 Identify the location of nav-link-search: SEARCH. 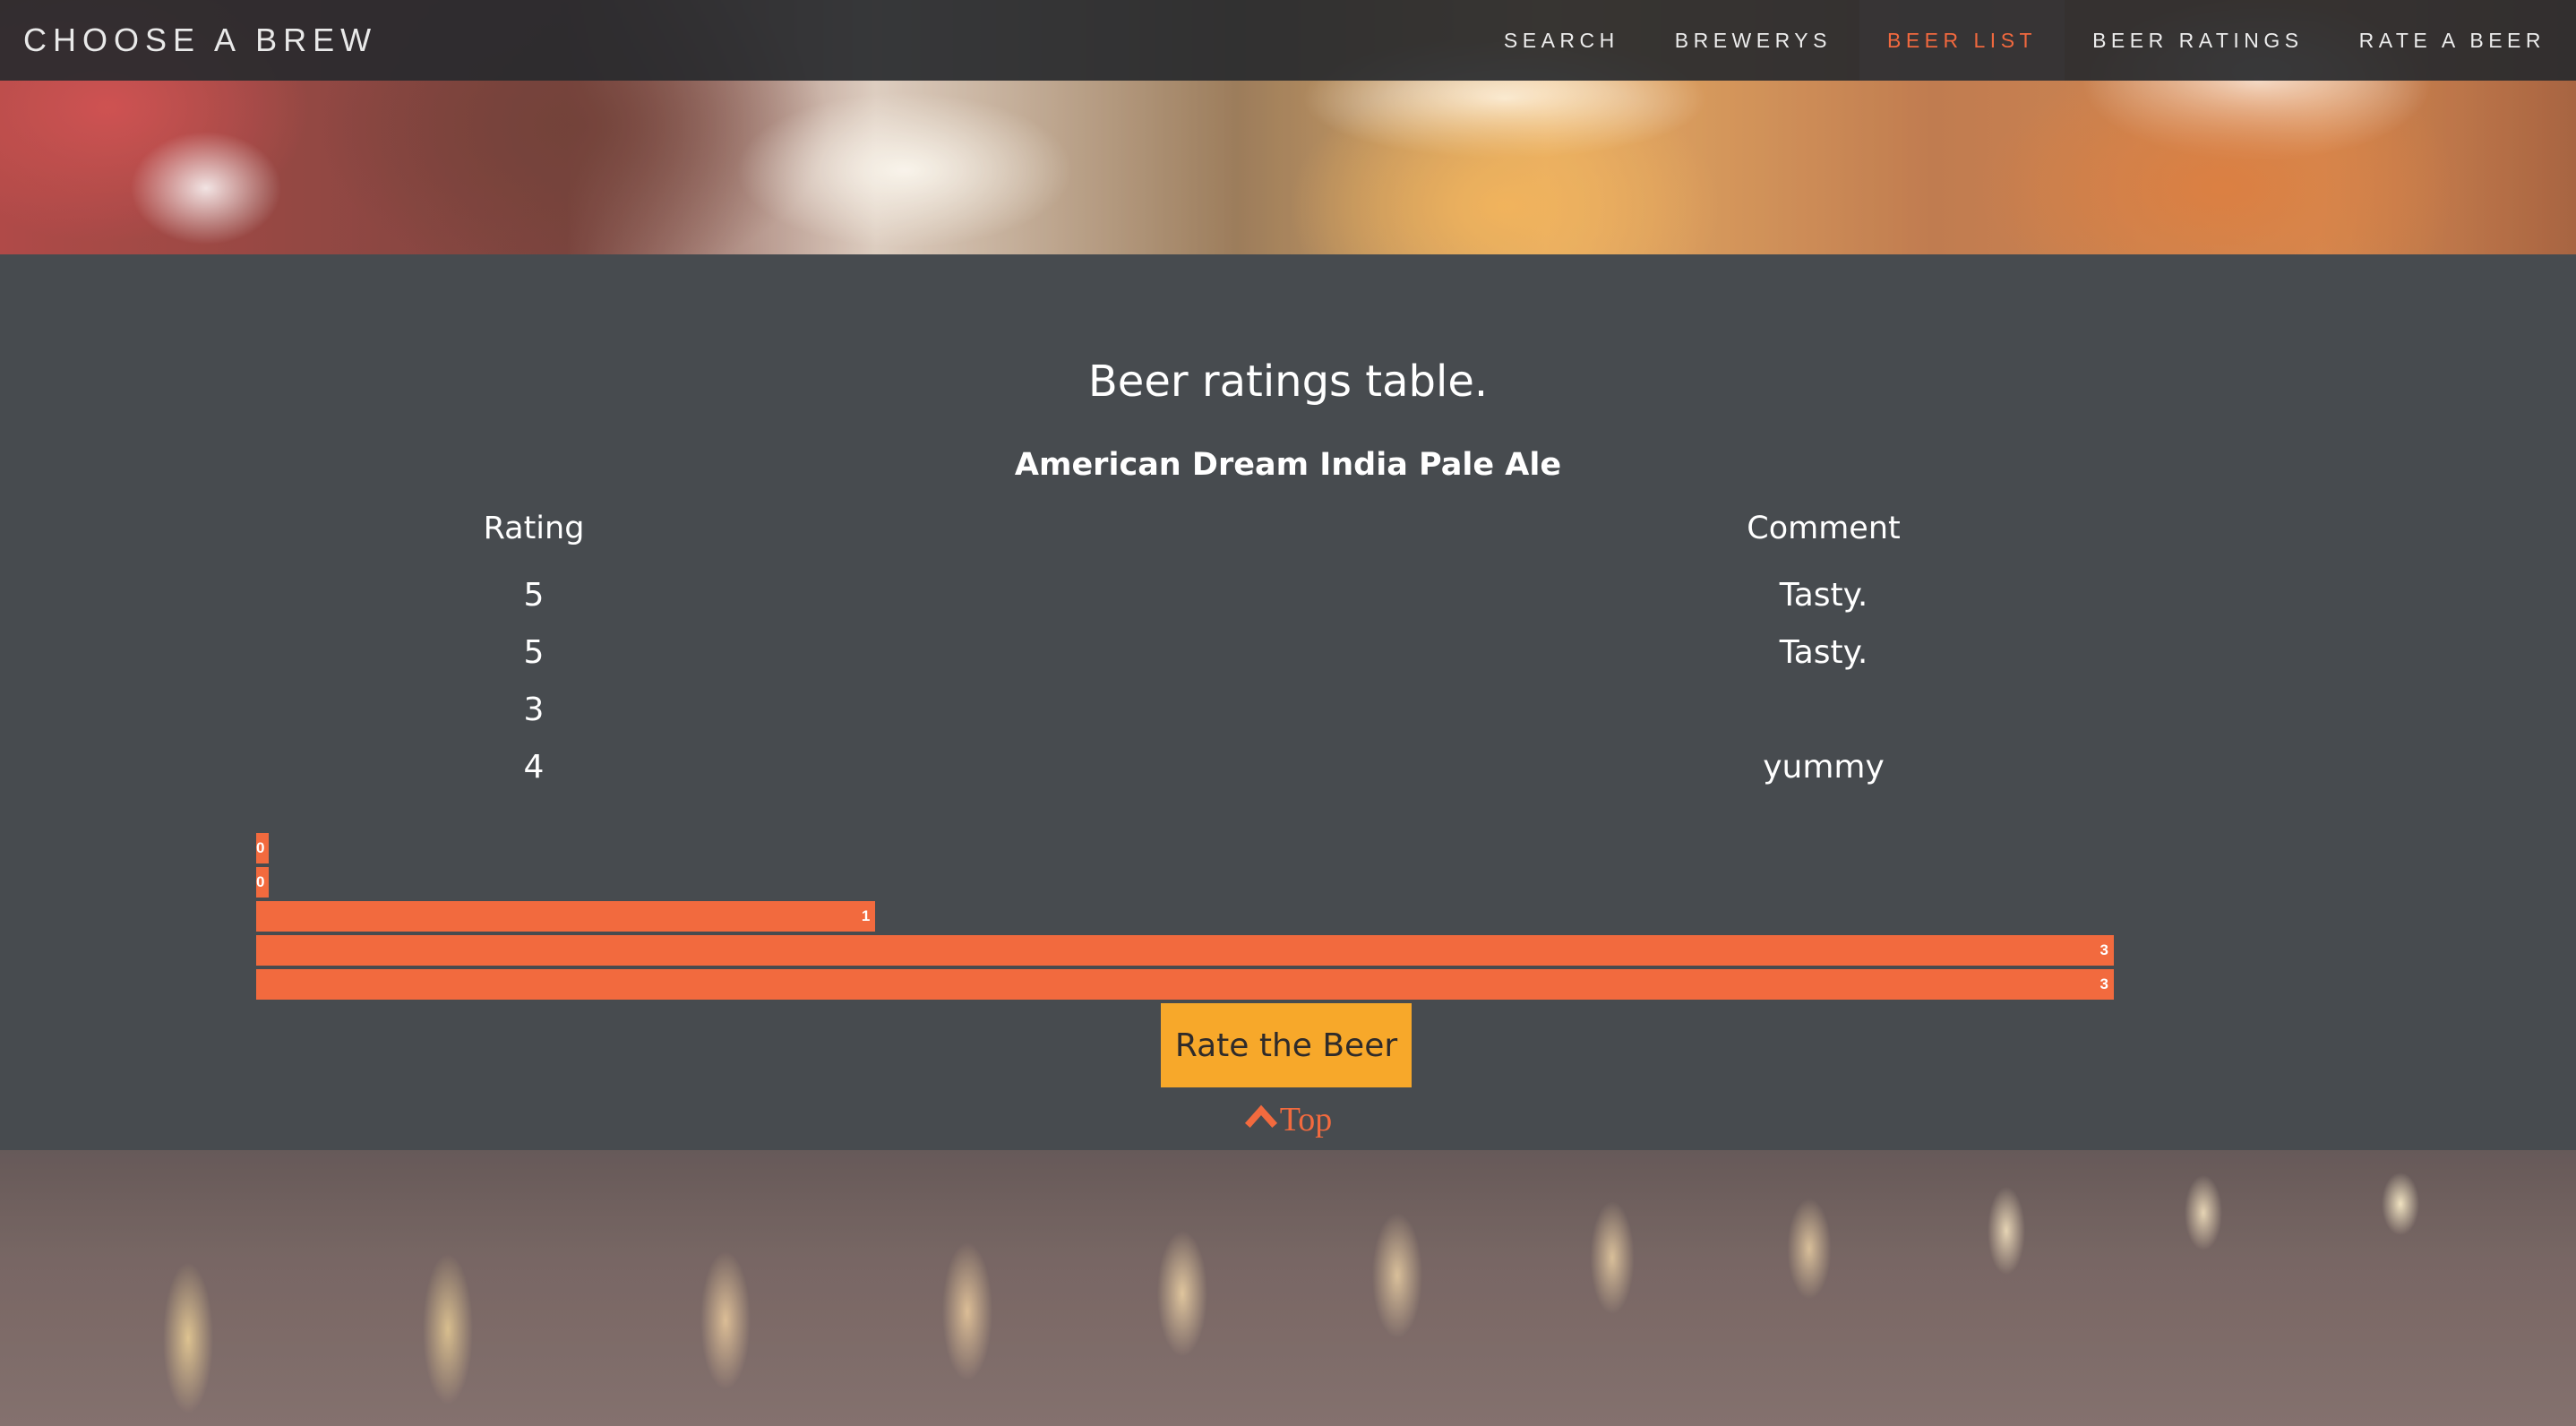
(1561, 40).